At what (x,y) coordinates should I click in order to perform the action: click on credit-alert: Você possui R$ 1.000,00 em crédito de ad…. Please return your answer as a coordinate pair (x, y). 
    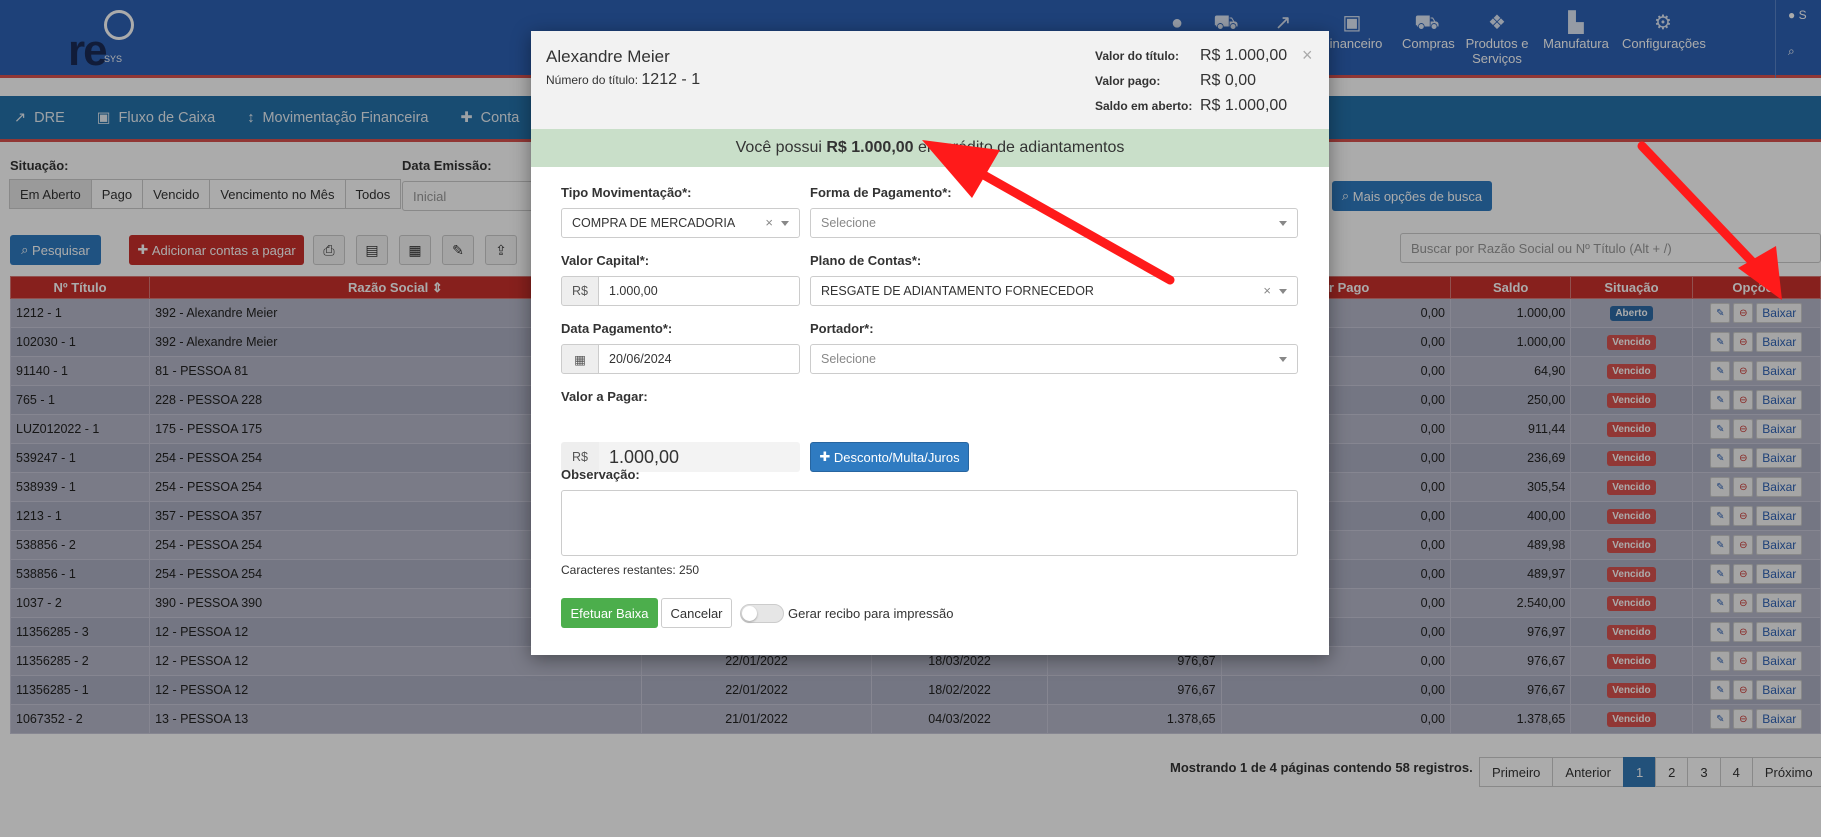
    Looking at the image, I should click on (930, 148).